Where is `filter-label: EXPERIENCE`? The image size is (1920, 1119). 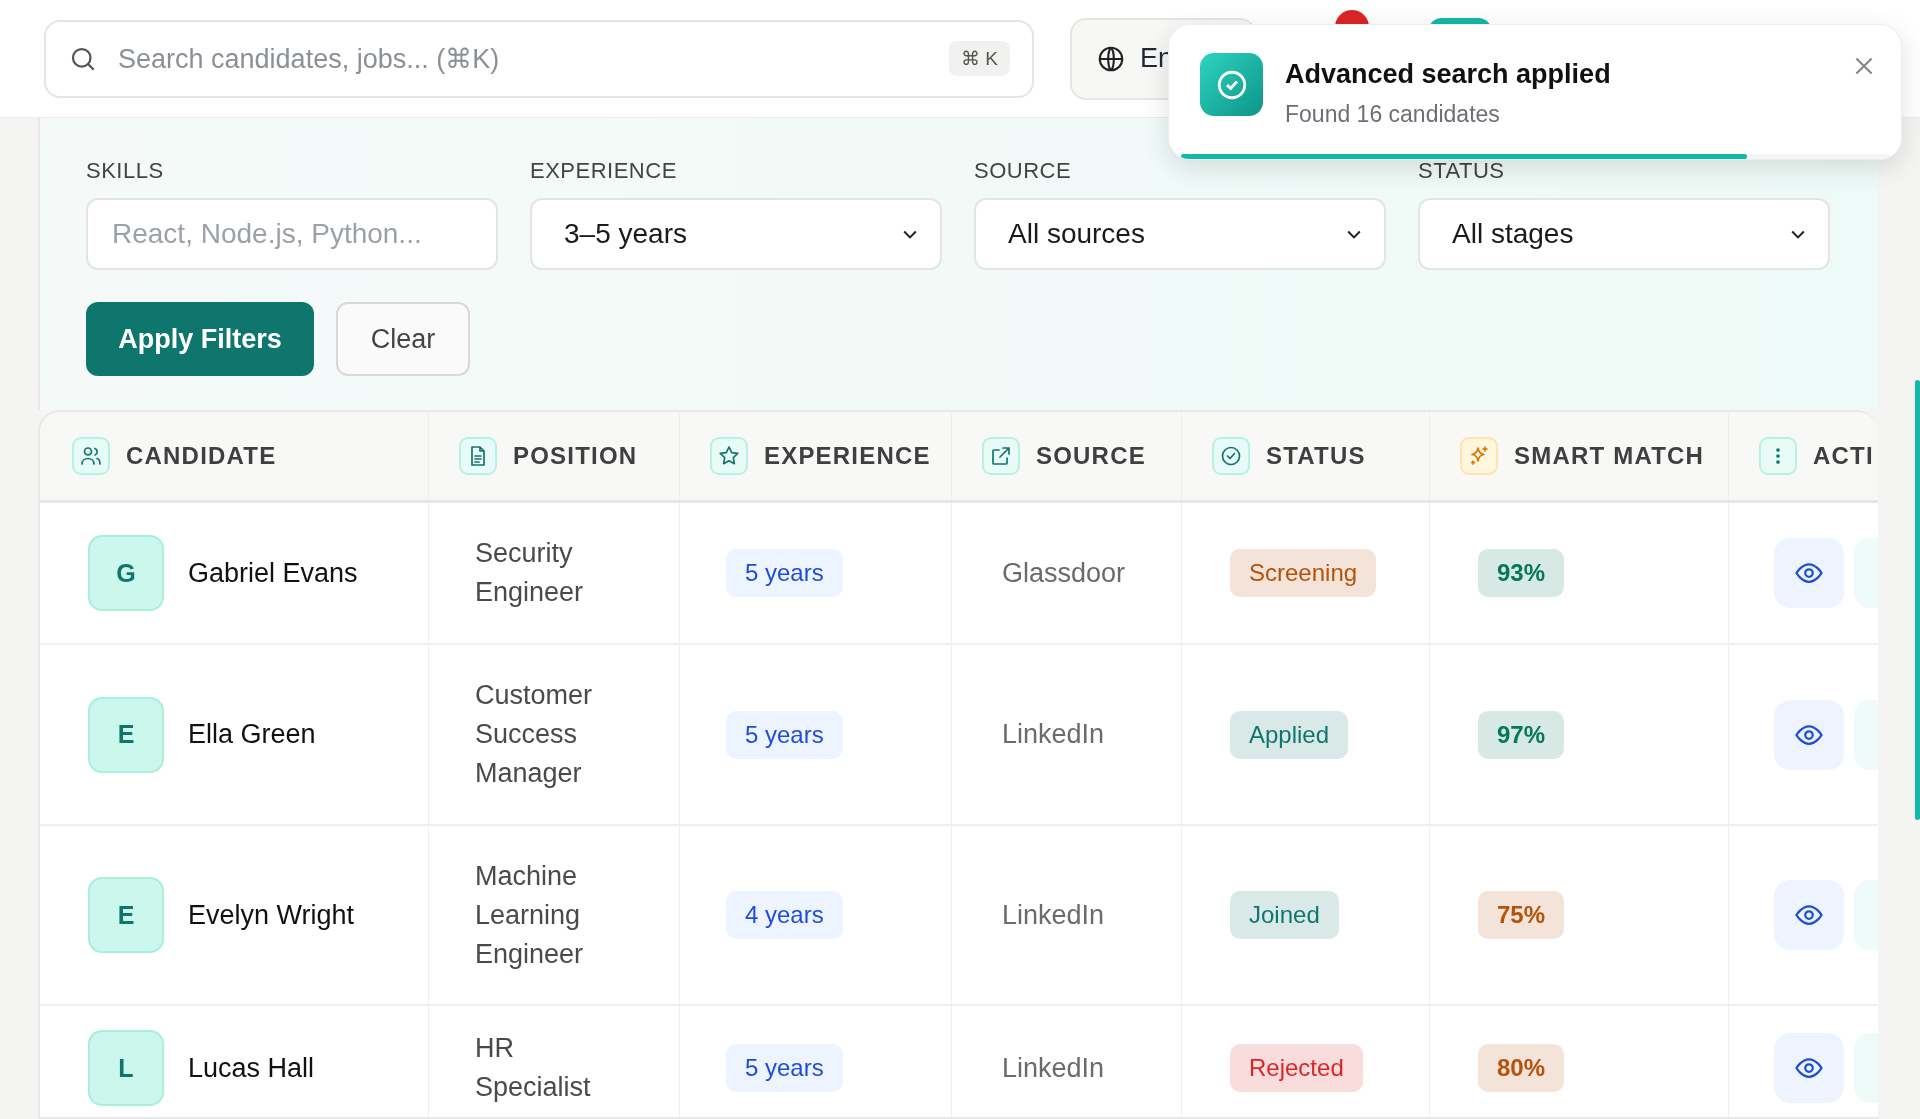 filter-label: EXPERIENCE is located at coordinates (604, 171).